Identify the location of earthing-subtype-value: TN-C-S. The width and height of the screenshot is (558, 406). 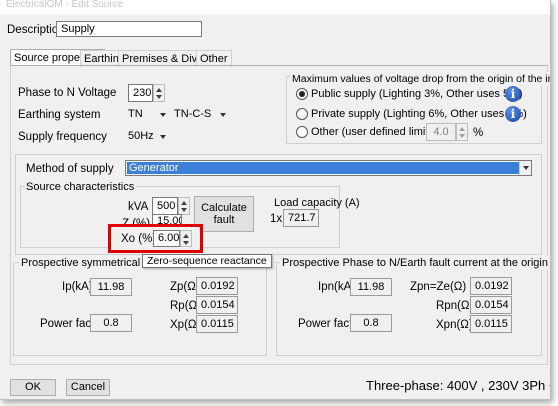
(193, 114).